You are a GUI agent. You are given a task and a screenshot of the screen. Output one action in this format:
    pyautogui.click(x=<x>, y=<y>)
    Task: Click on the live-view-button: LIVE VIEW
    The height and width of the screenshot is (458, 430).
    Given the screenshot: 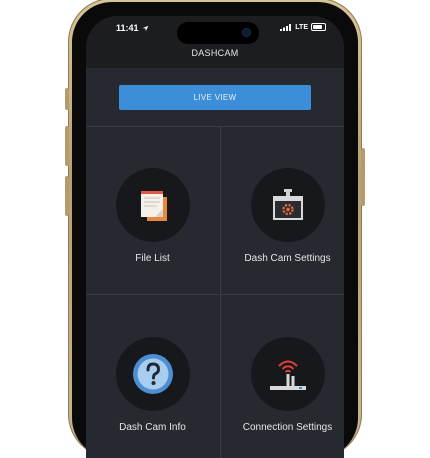 What is the action you would take?
    pyautogui.click(x=215, y=97)
    